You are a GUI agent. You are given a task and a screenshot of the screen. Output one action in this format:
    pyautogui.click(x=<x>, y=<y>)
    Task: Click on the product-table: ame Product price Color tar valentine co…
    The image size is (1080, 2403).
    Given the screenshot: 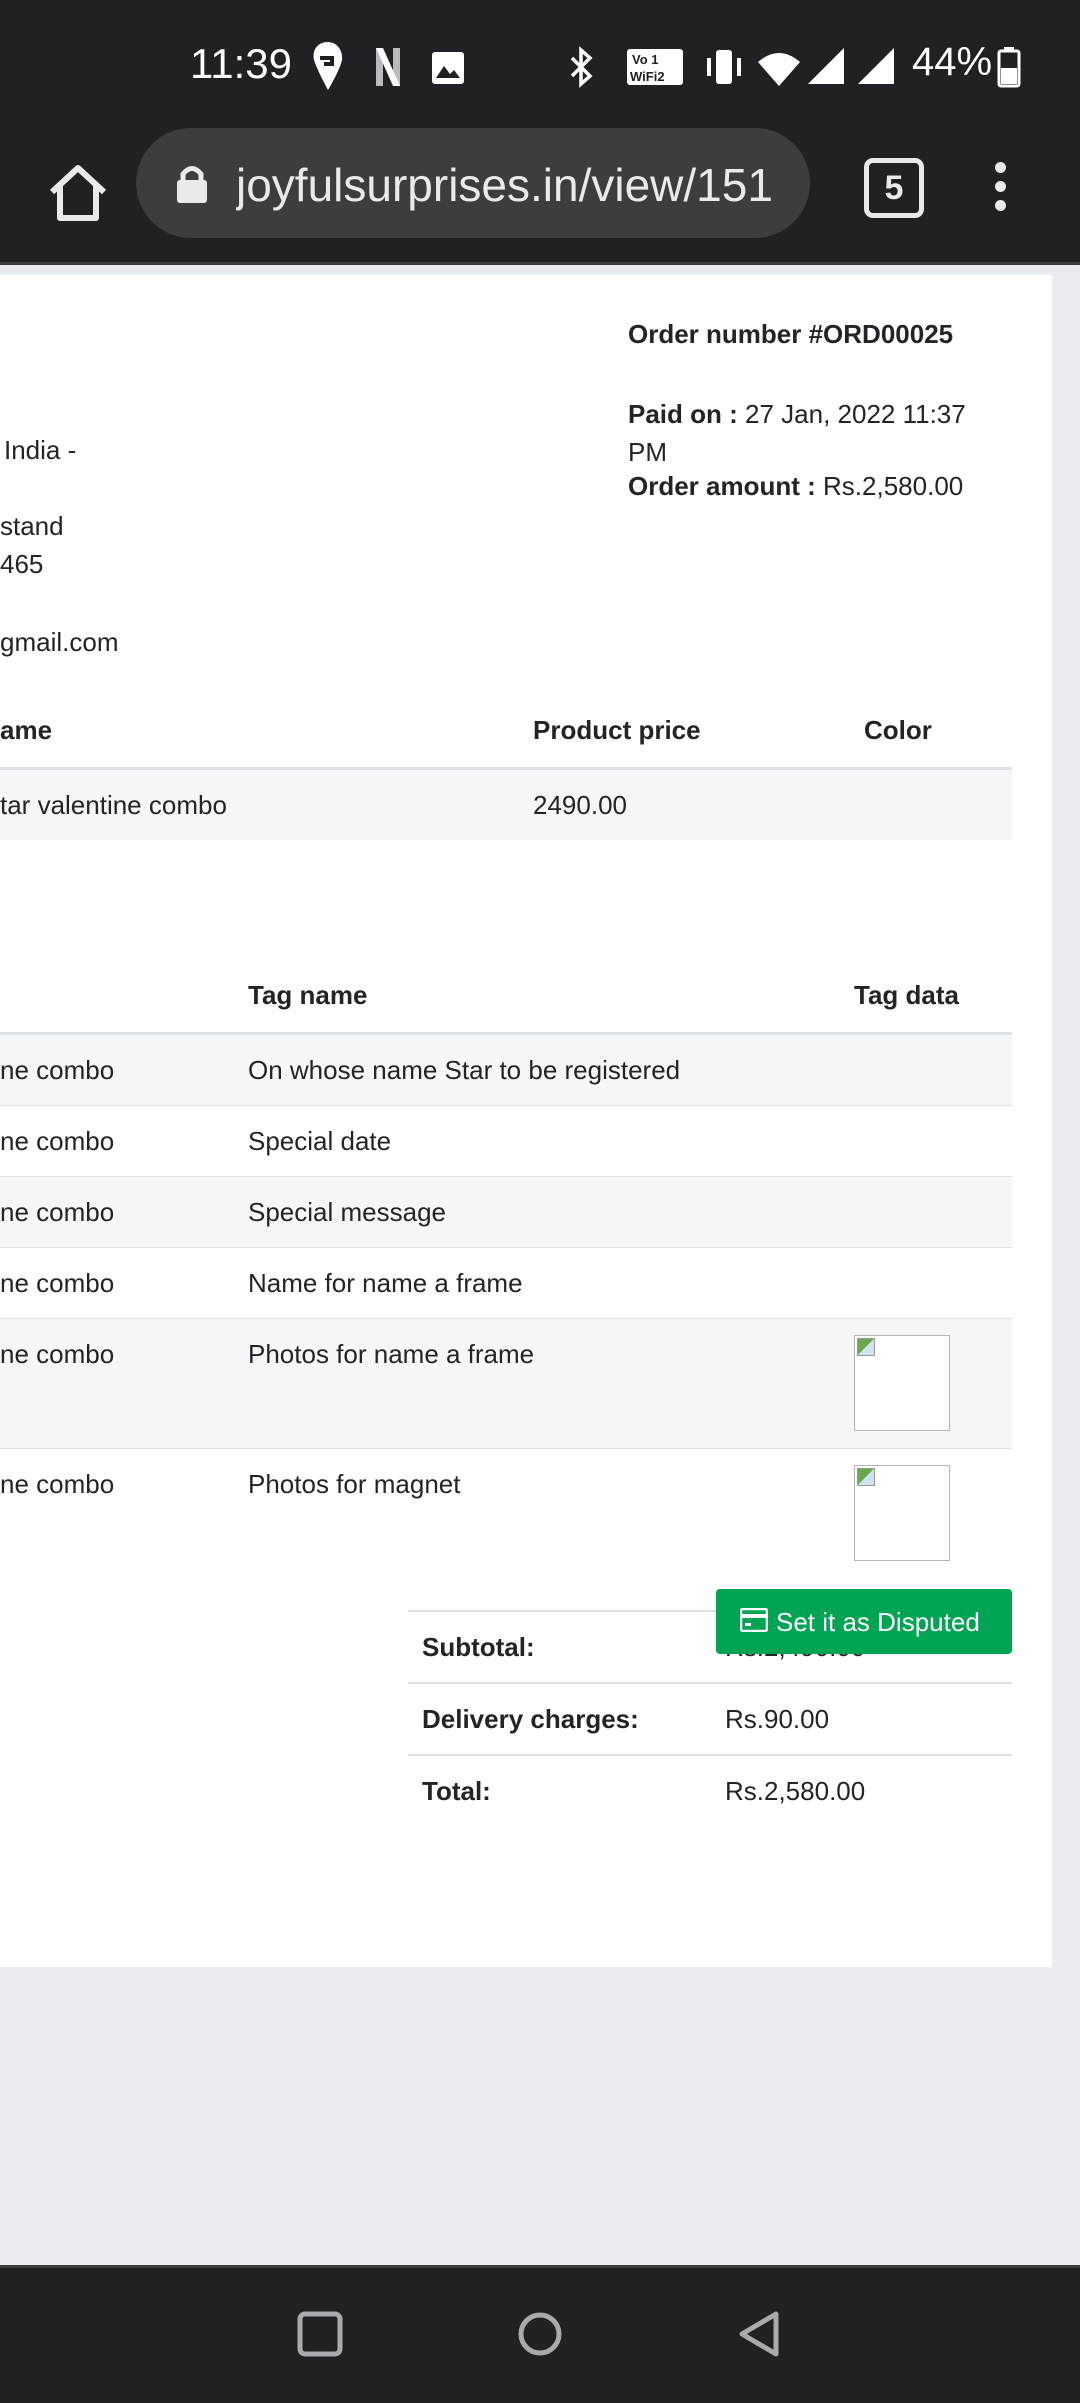 What is the action you would take?
    pyautogui.click(x=506, y=767)
    